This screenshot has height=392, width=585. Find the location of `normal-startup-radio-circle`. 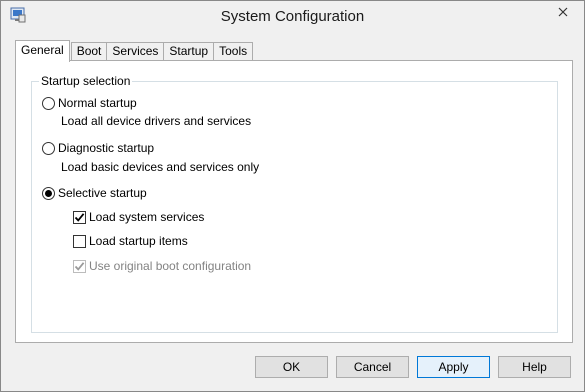

normal-startup-radio-circle is located at coordinates (48, 103).